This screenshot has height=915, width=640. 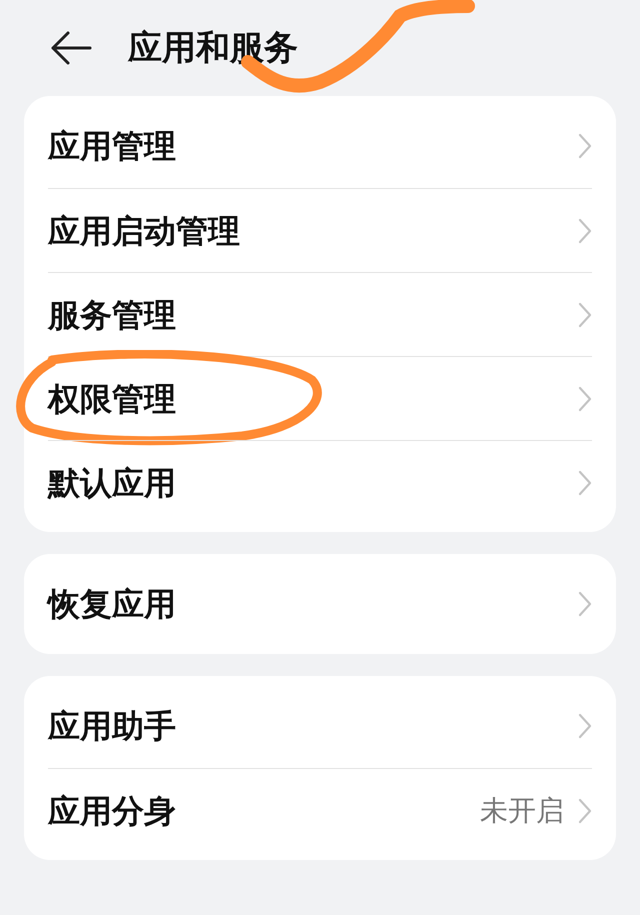 What do you see at coordinates (112, 315) in the screenshot?
I see `row-label: 服务管理` at bounding box center [112, 315].